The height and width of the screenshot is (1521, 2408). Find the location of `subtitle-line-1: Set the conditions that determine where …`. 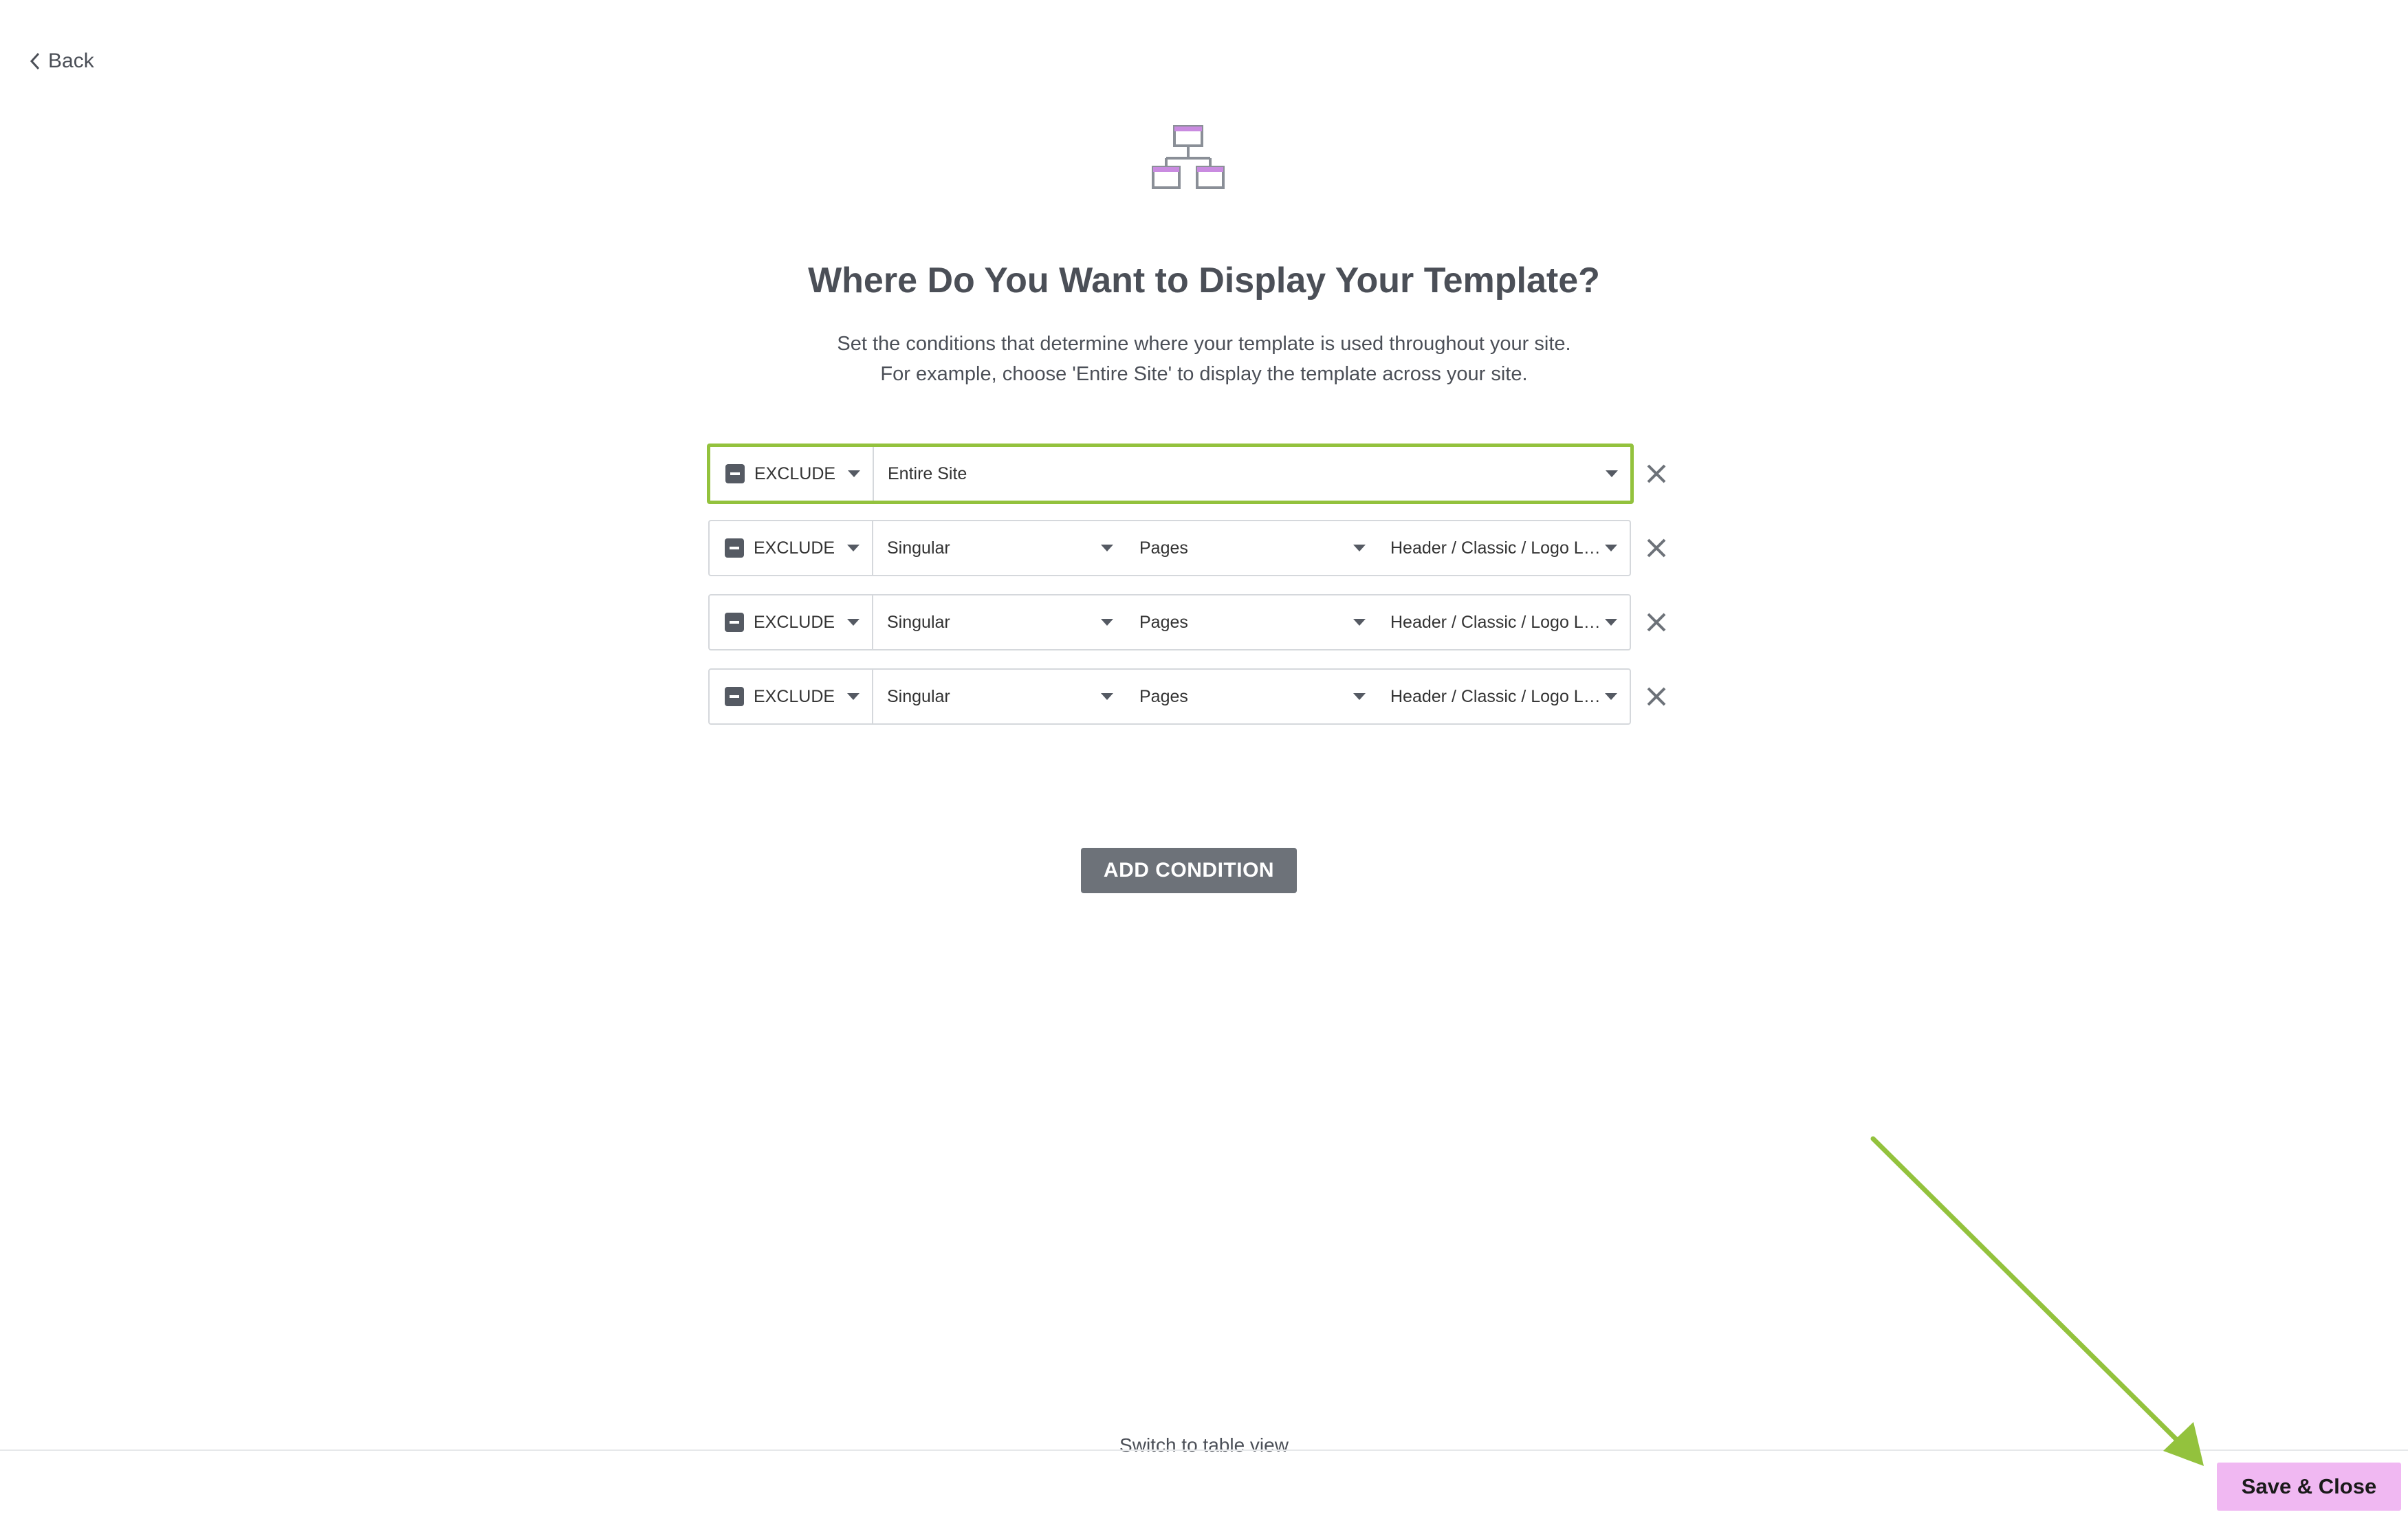

subtitle-line-1: Set the conditions that determine where … is located at coordinates (1204, 344).